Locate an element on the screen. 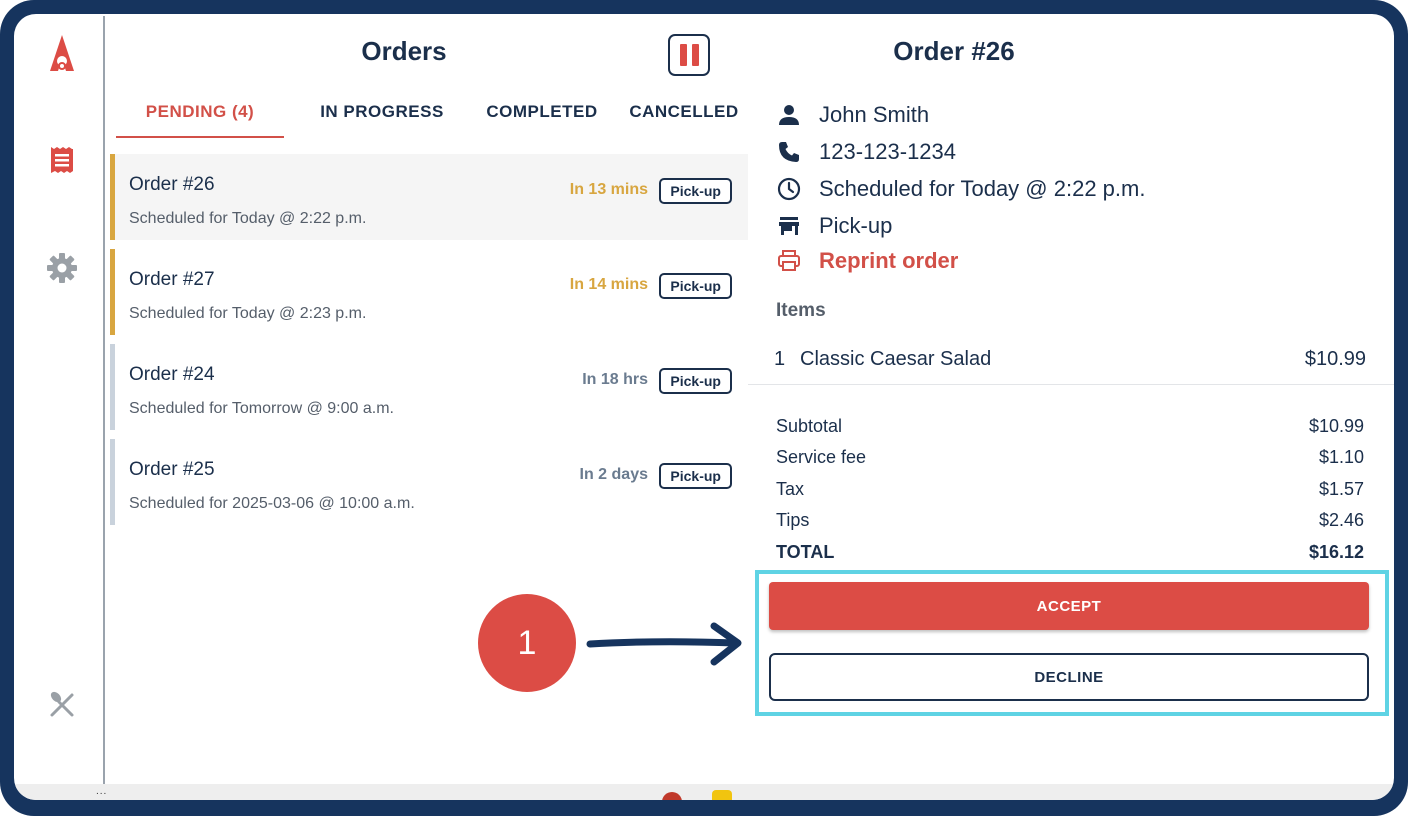 The image size is (1408, 816). line-item: 1 Classic Caesar Salad $10.99 is located at coordinates (1070, 361).